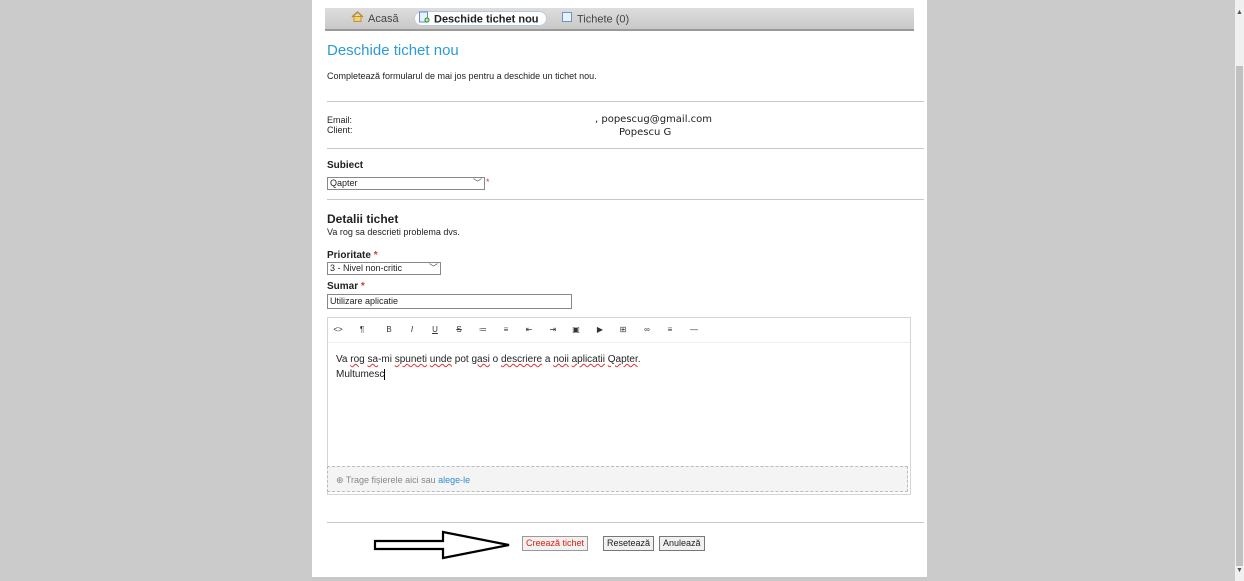 The image size is (1244, 581). Describe the element at coordinates (647, 330) in the screenshot. I see `link-icon: ∞` at that location.